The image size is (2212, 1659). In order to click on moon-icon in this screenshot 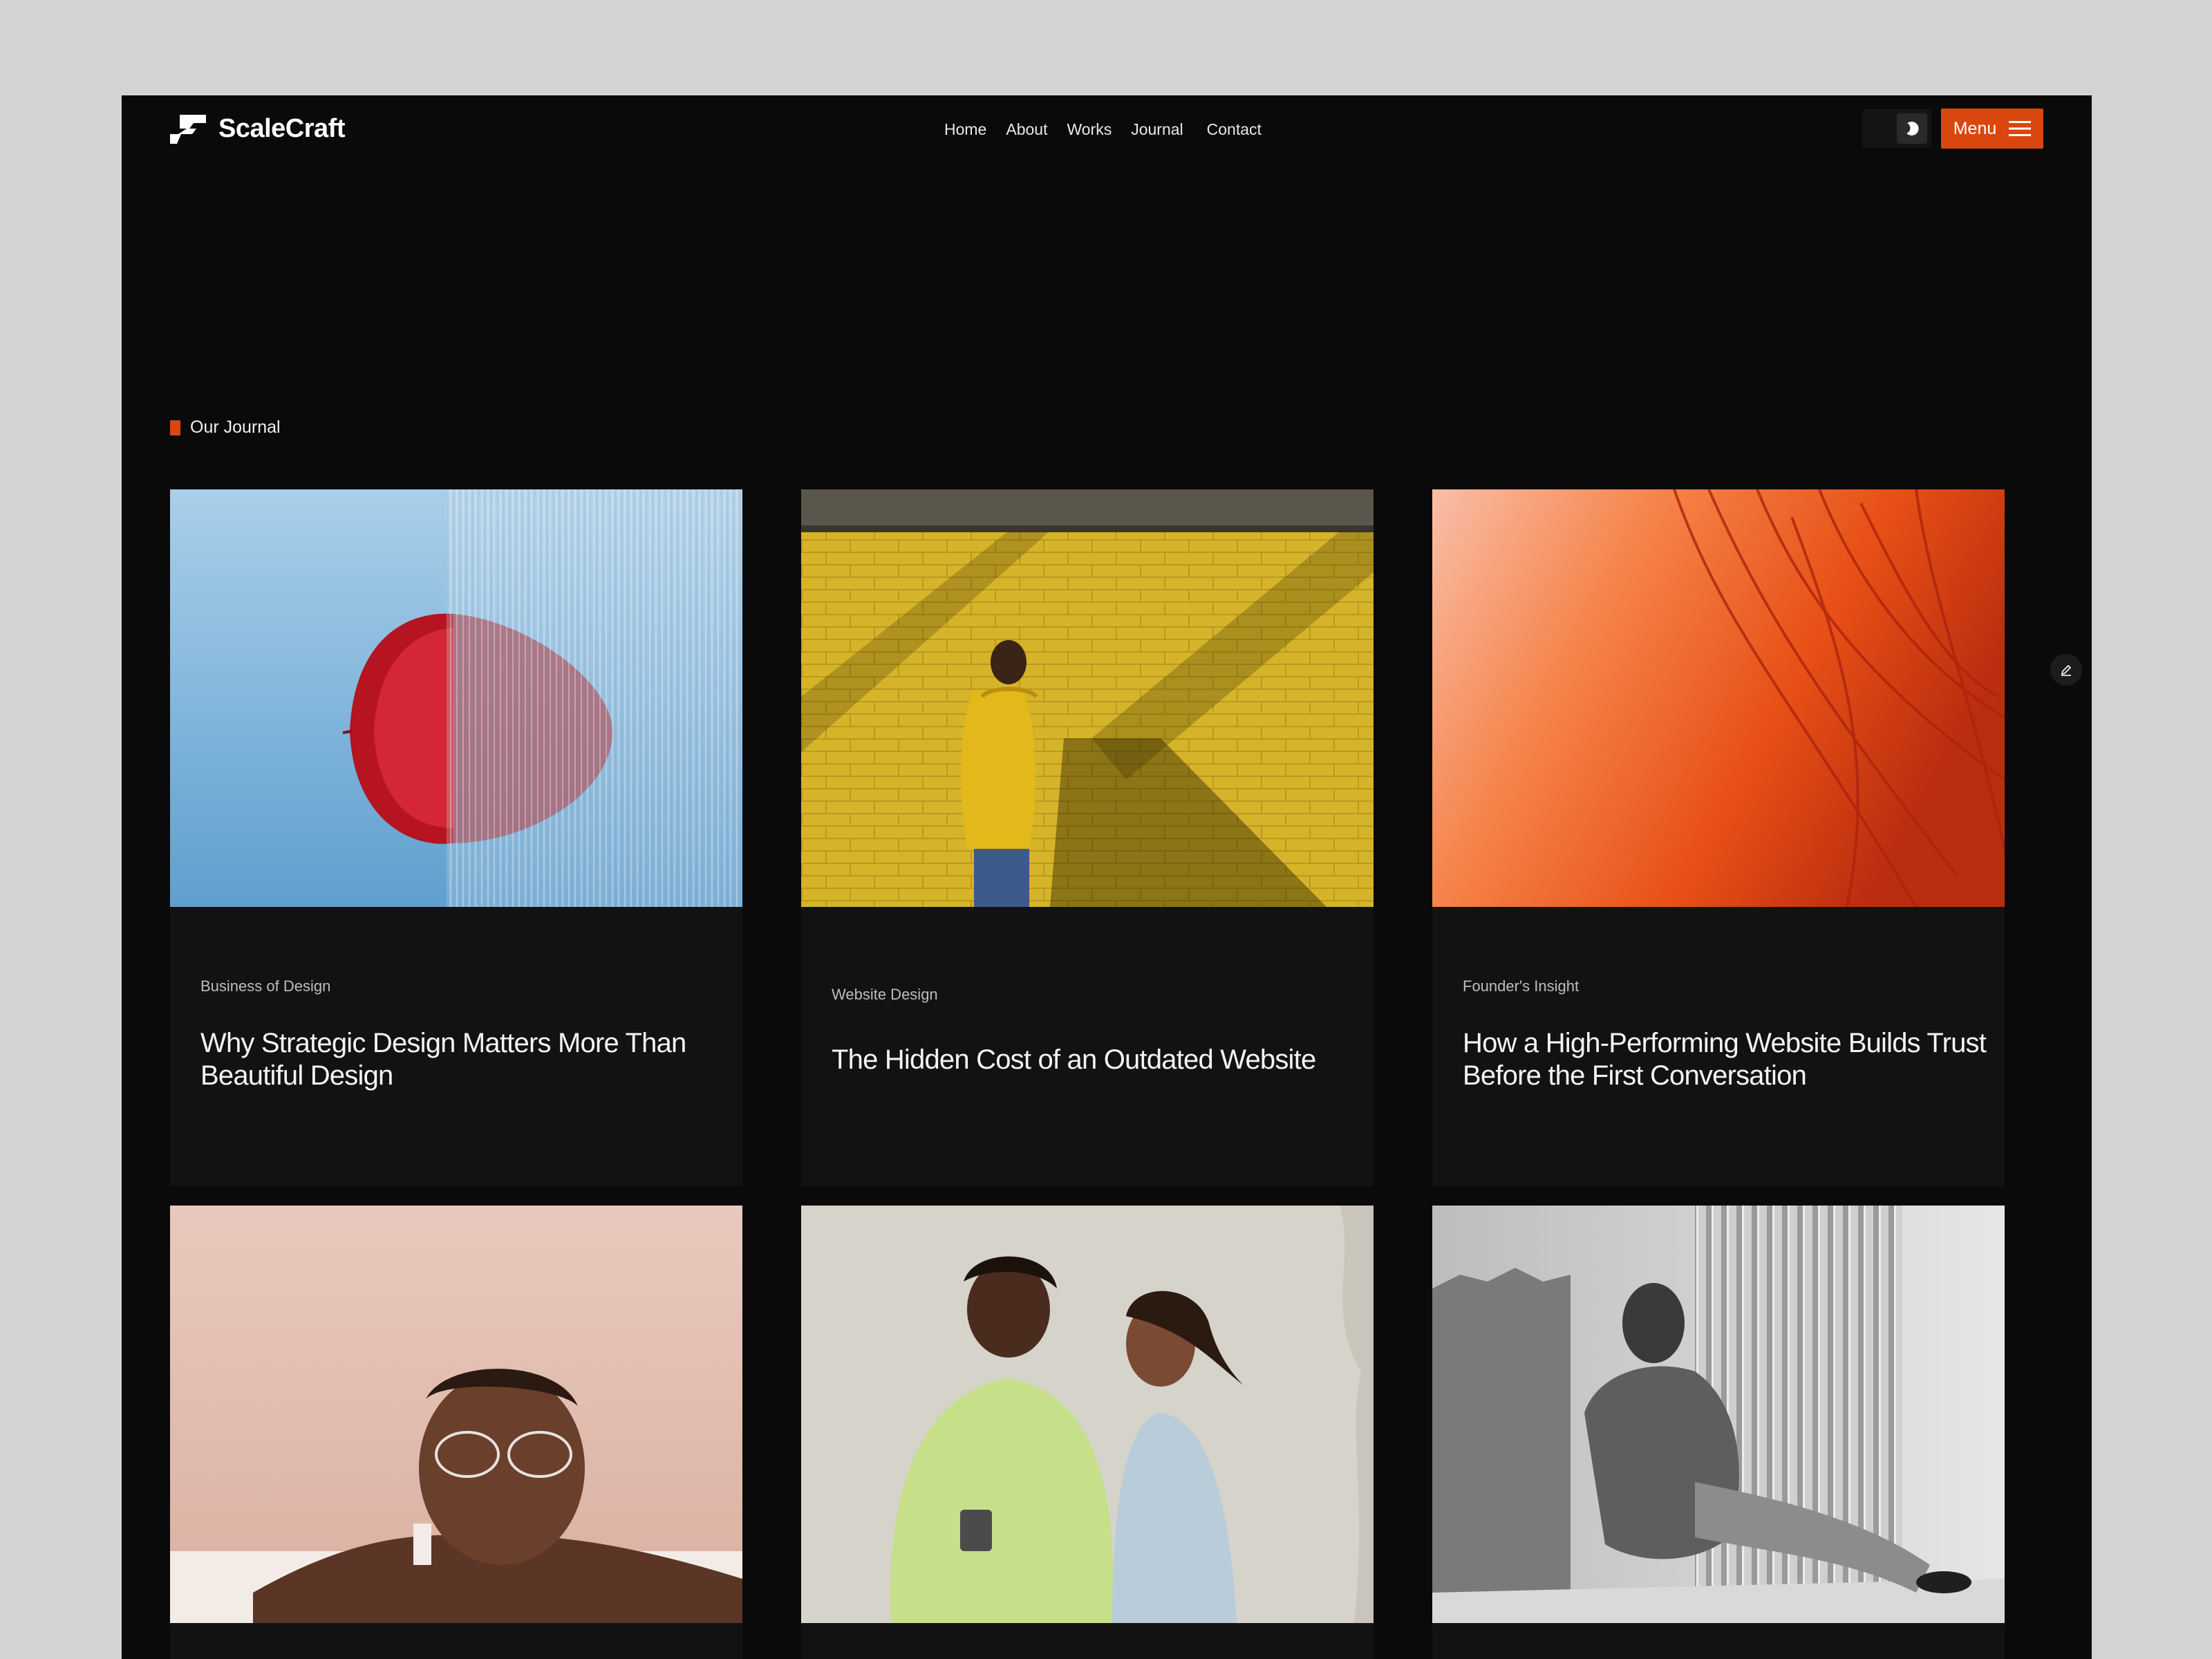, I will do `click(1913, 128)`.